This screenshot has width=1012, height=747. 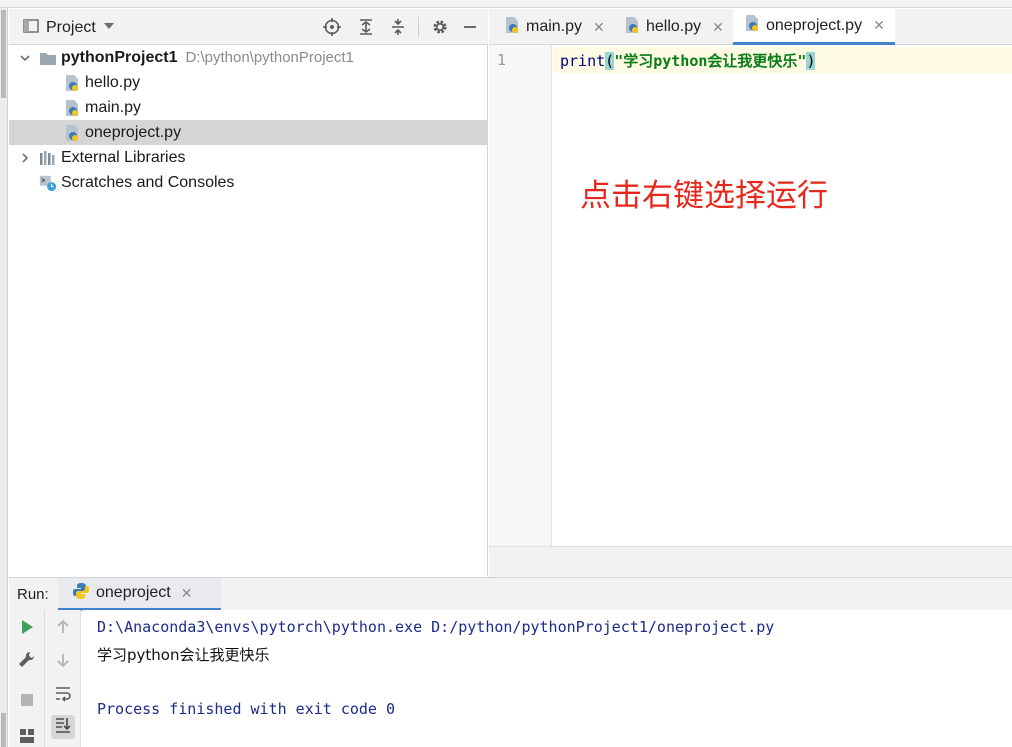 I want to click on tree-item-external-libraries: External Libraries, so click(x=248, y=157).